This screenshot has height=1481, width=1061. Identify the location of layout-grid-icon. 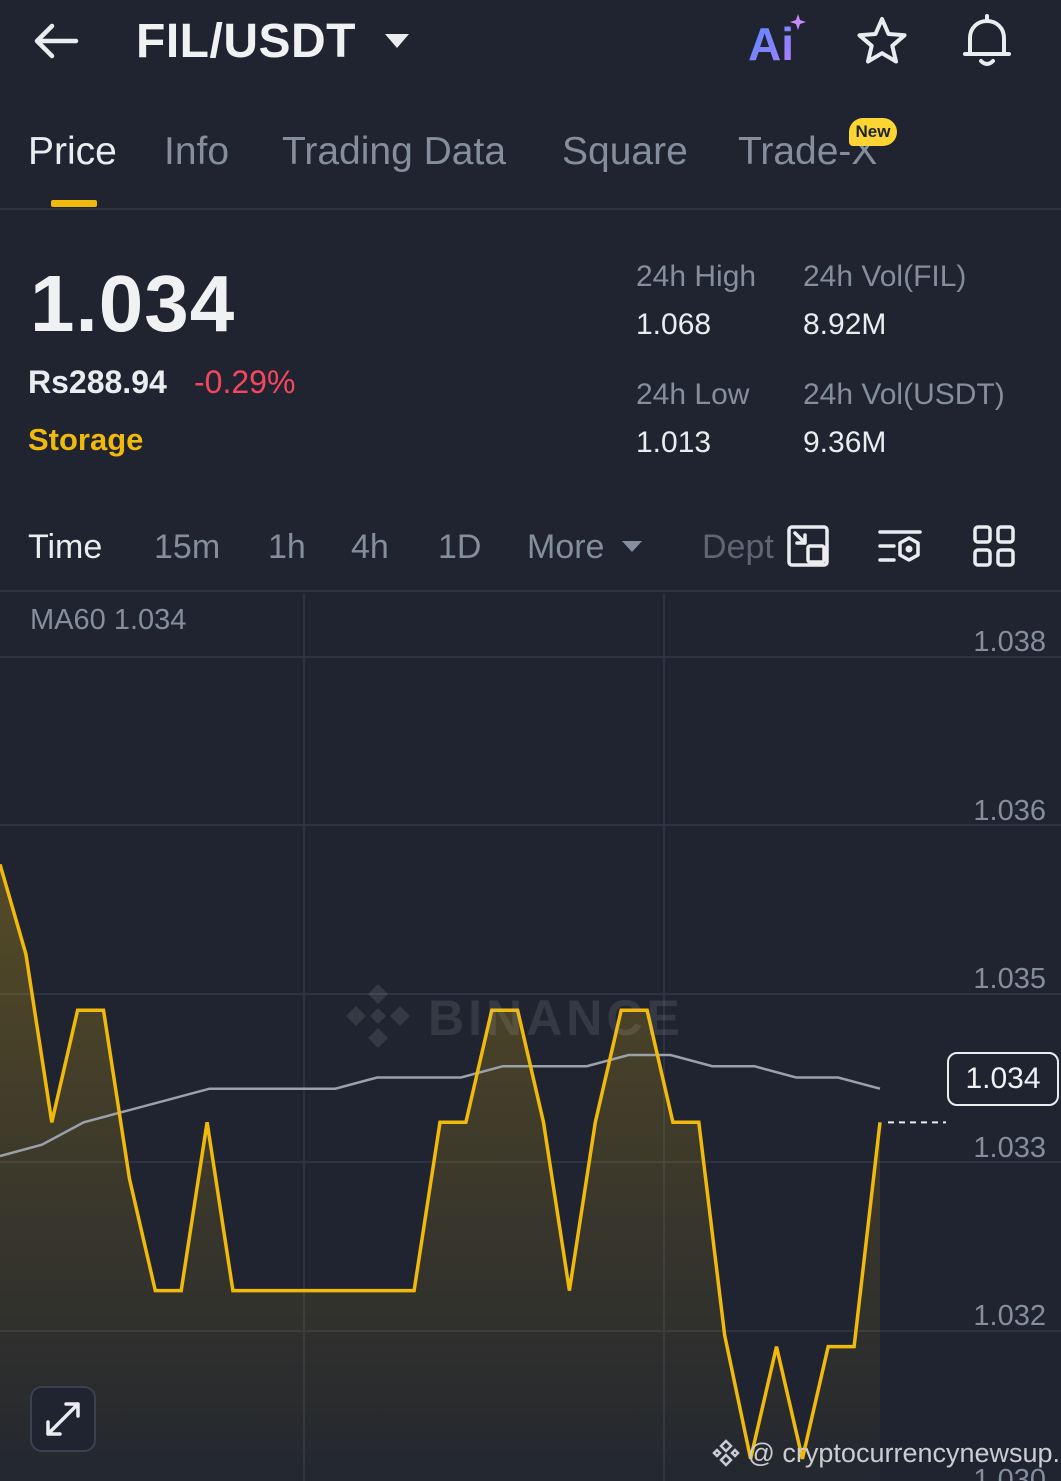
(994, 546).